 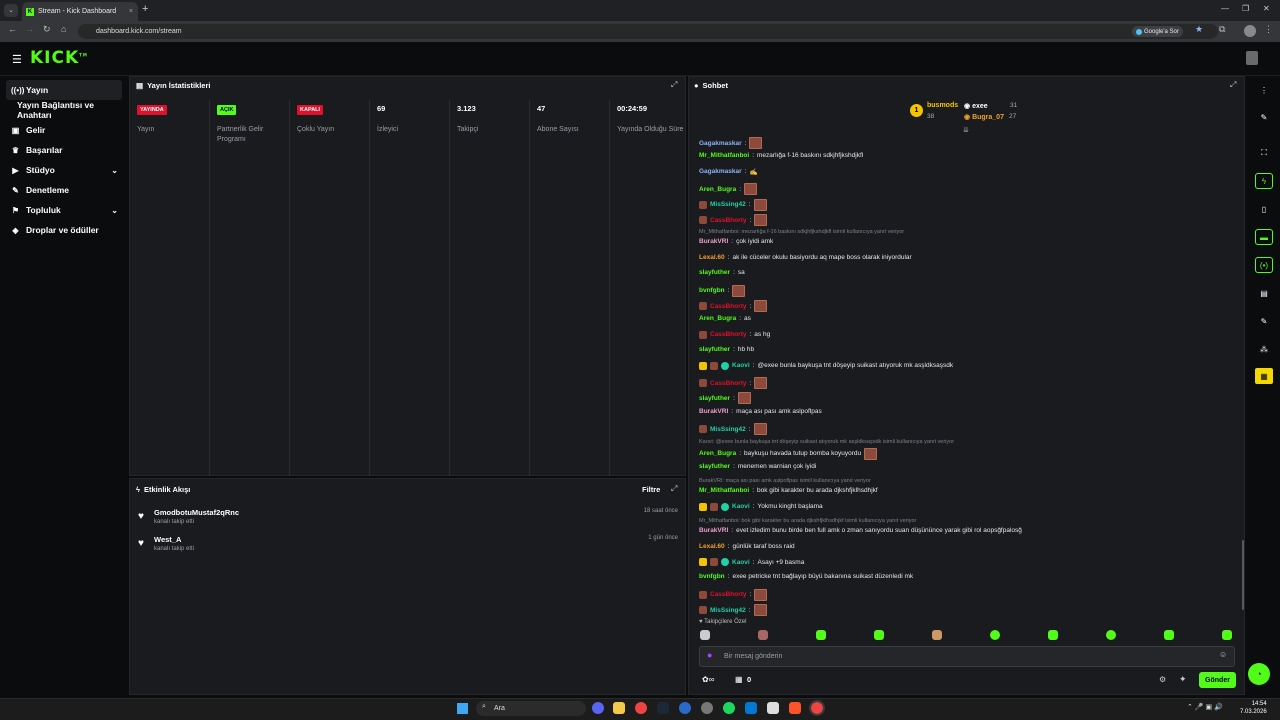 What do you see at coordinates (751, 708) in the screenshot?
I see `vscode-icon` at bounding box center [751, 708].